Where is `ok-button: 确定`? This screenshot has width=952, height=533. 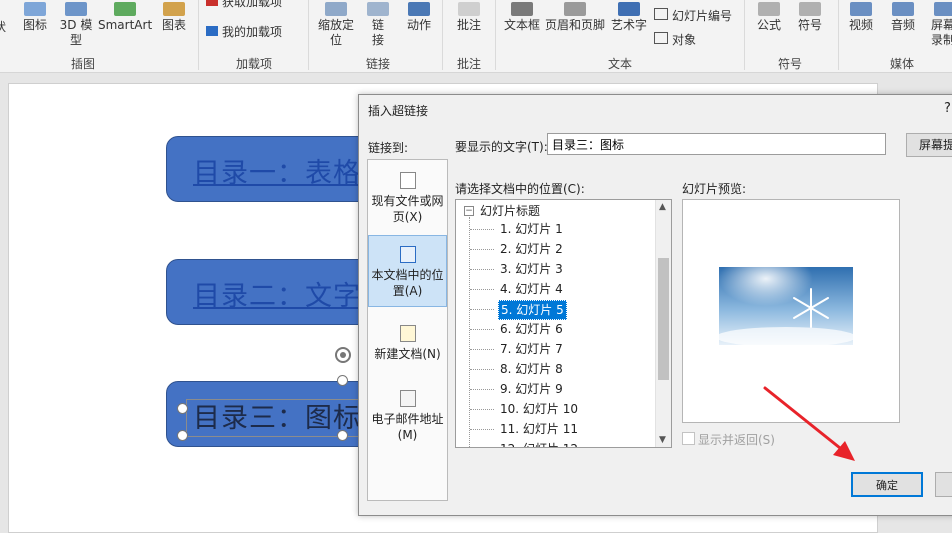 ok-button: 确定 is located at coordinates (887, 484).